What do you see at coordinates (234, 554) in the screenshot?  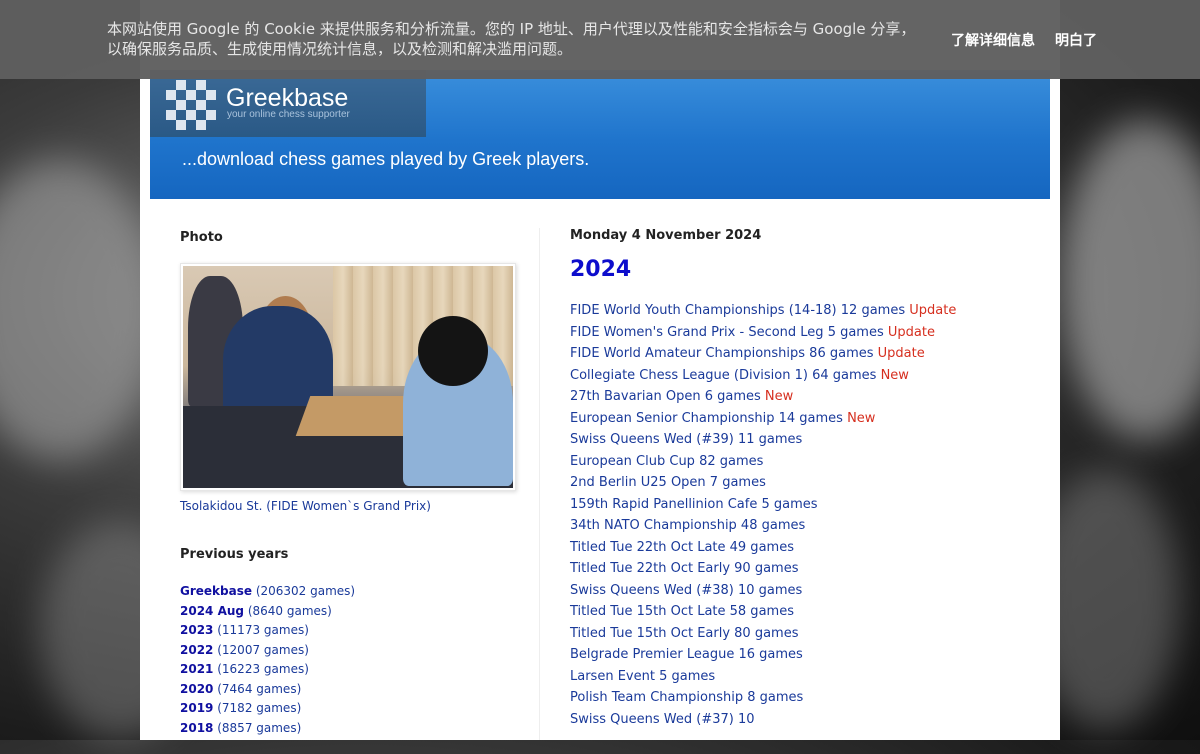 I see `previous-years-title: Previous years` at bounding box center [234, 554].